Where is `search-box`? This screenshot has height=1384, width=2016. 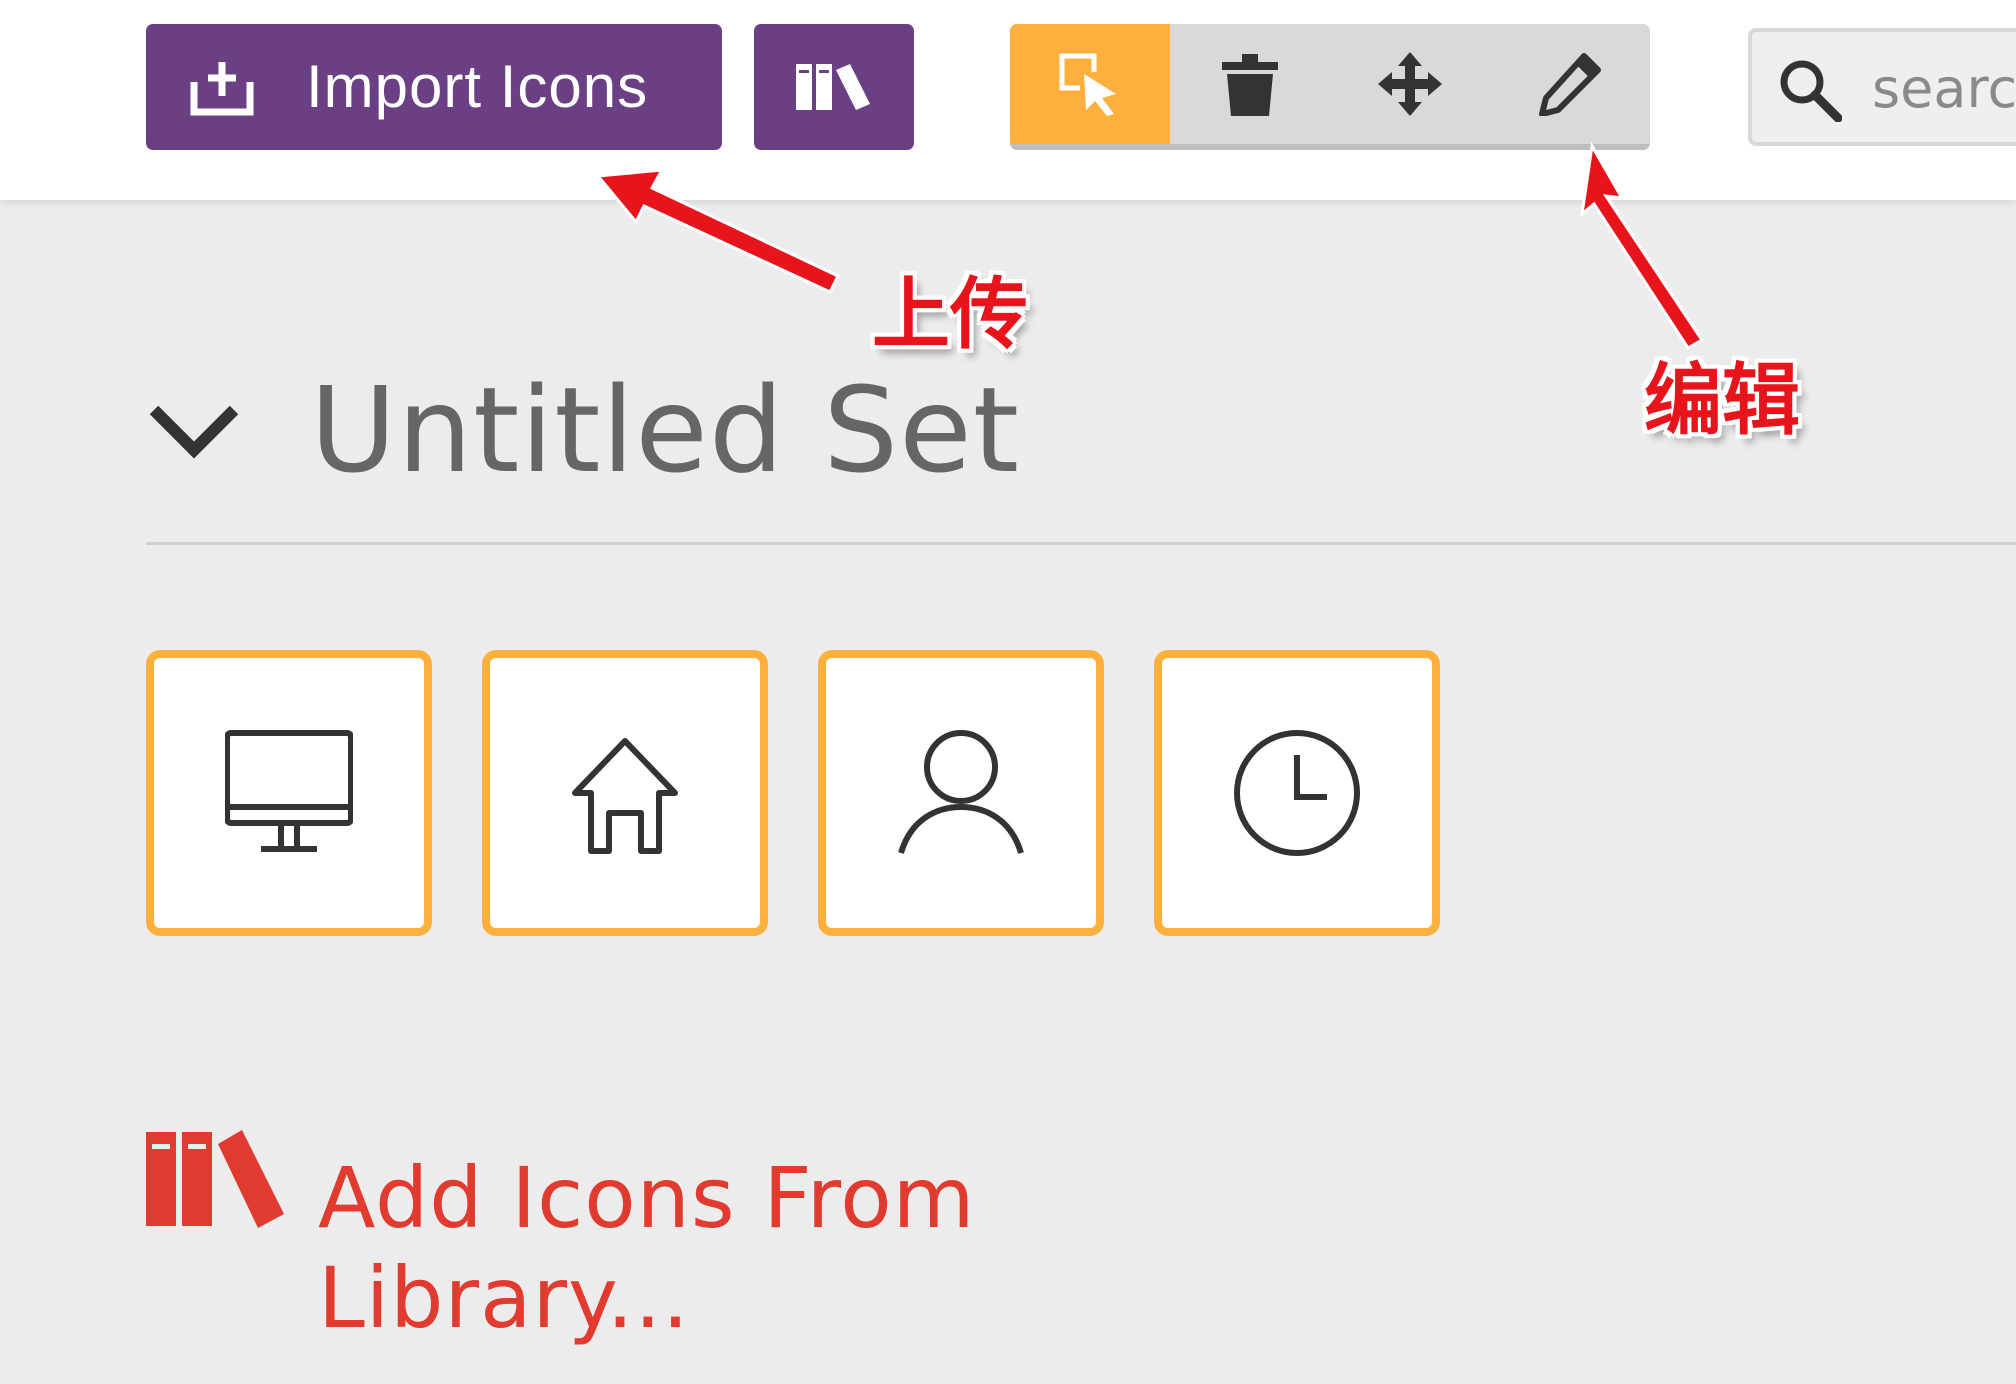
search-box is located at coordinates (1882, 87).